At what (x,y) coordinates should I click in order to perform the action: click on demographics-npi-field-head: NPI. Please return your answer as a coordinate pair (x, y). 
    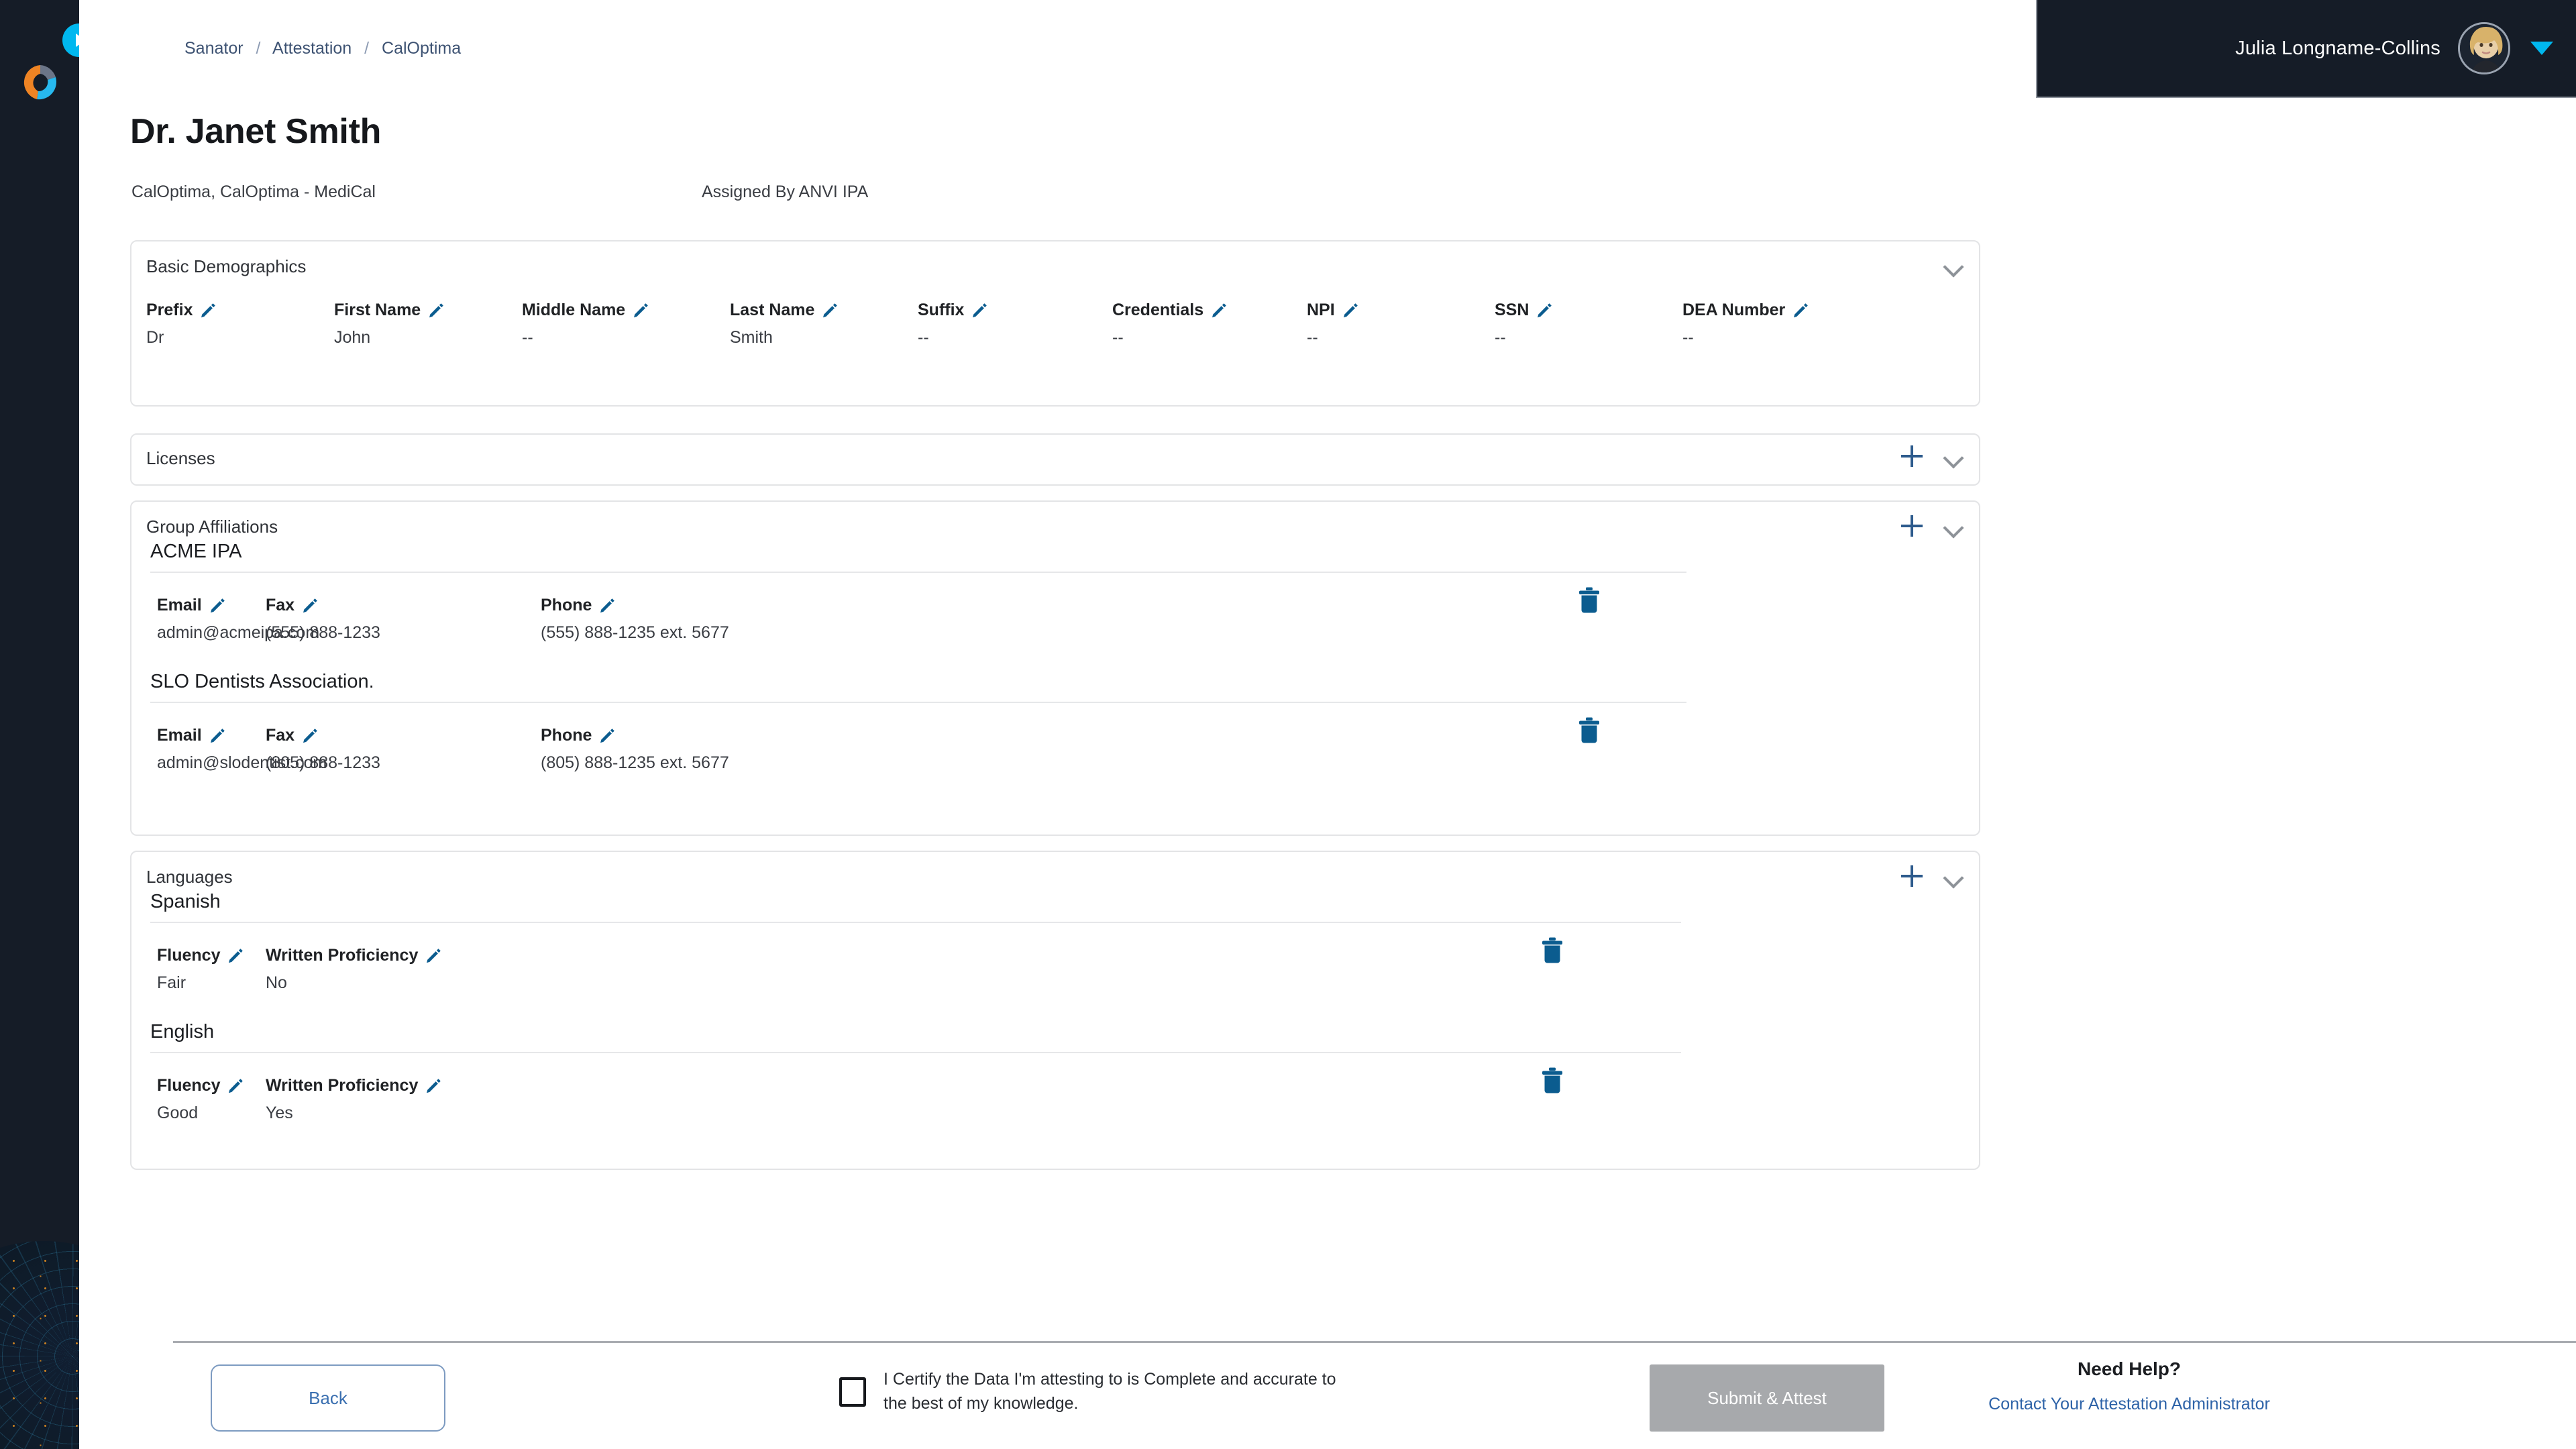
    Looking at the image, I should click on (1333, 310).